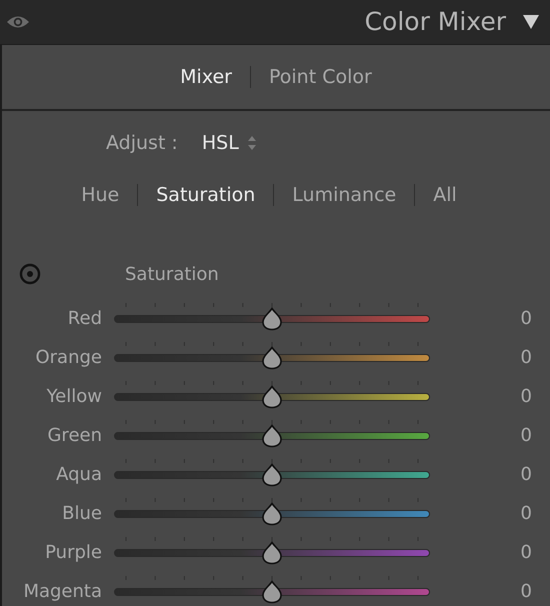  Describe the element at coordinates (73, 553) in the screenshot. I see `slider-label: Purple` at that location.